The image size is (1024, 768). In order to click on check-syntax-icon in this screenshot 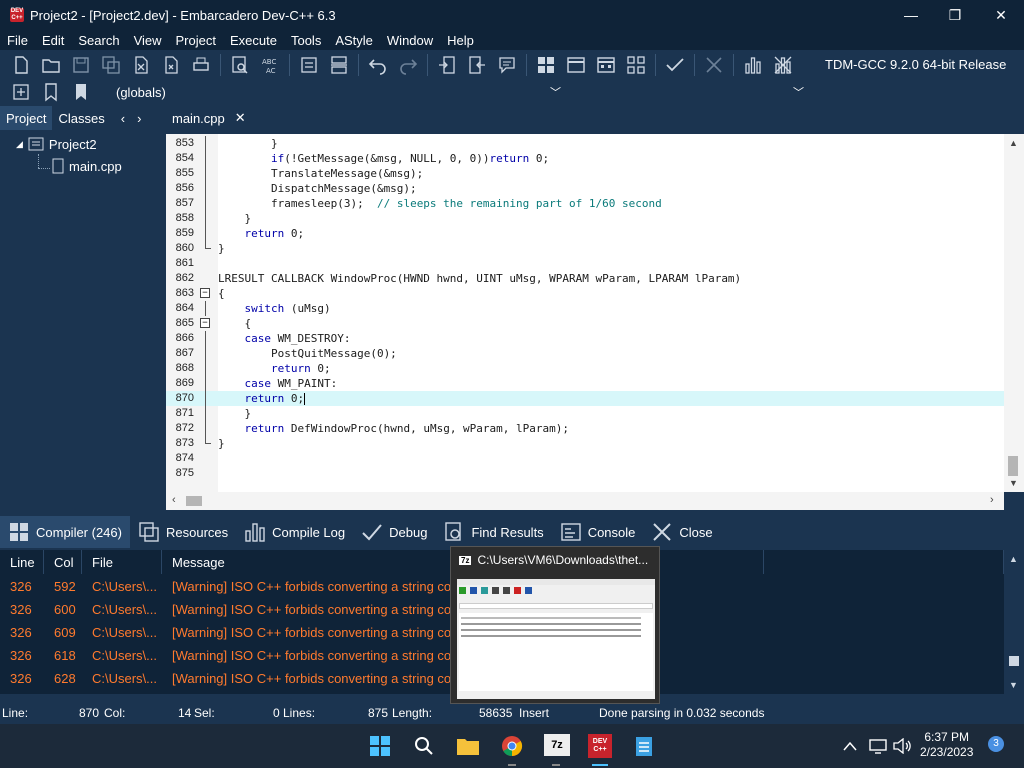, I will do `click(675, 65)`.